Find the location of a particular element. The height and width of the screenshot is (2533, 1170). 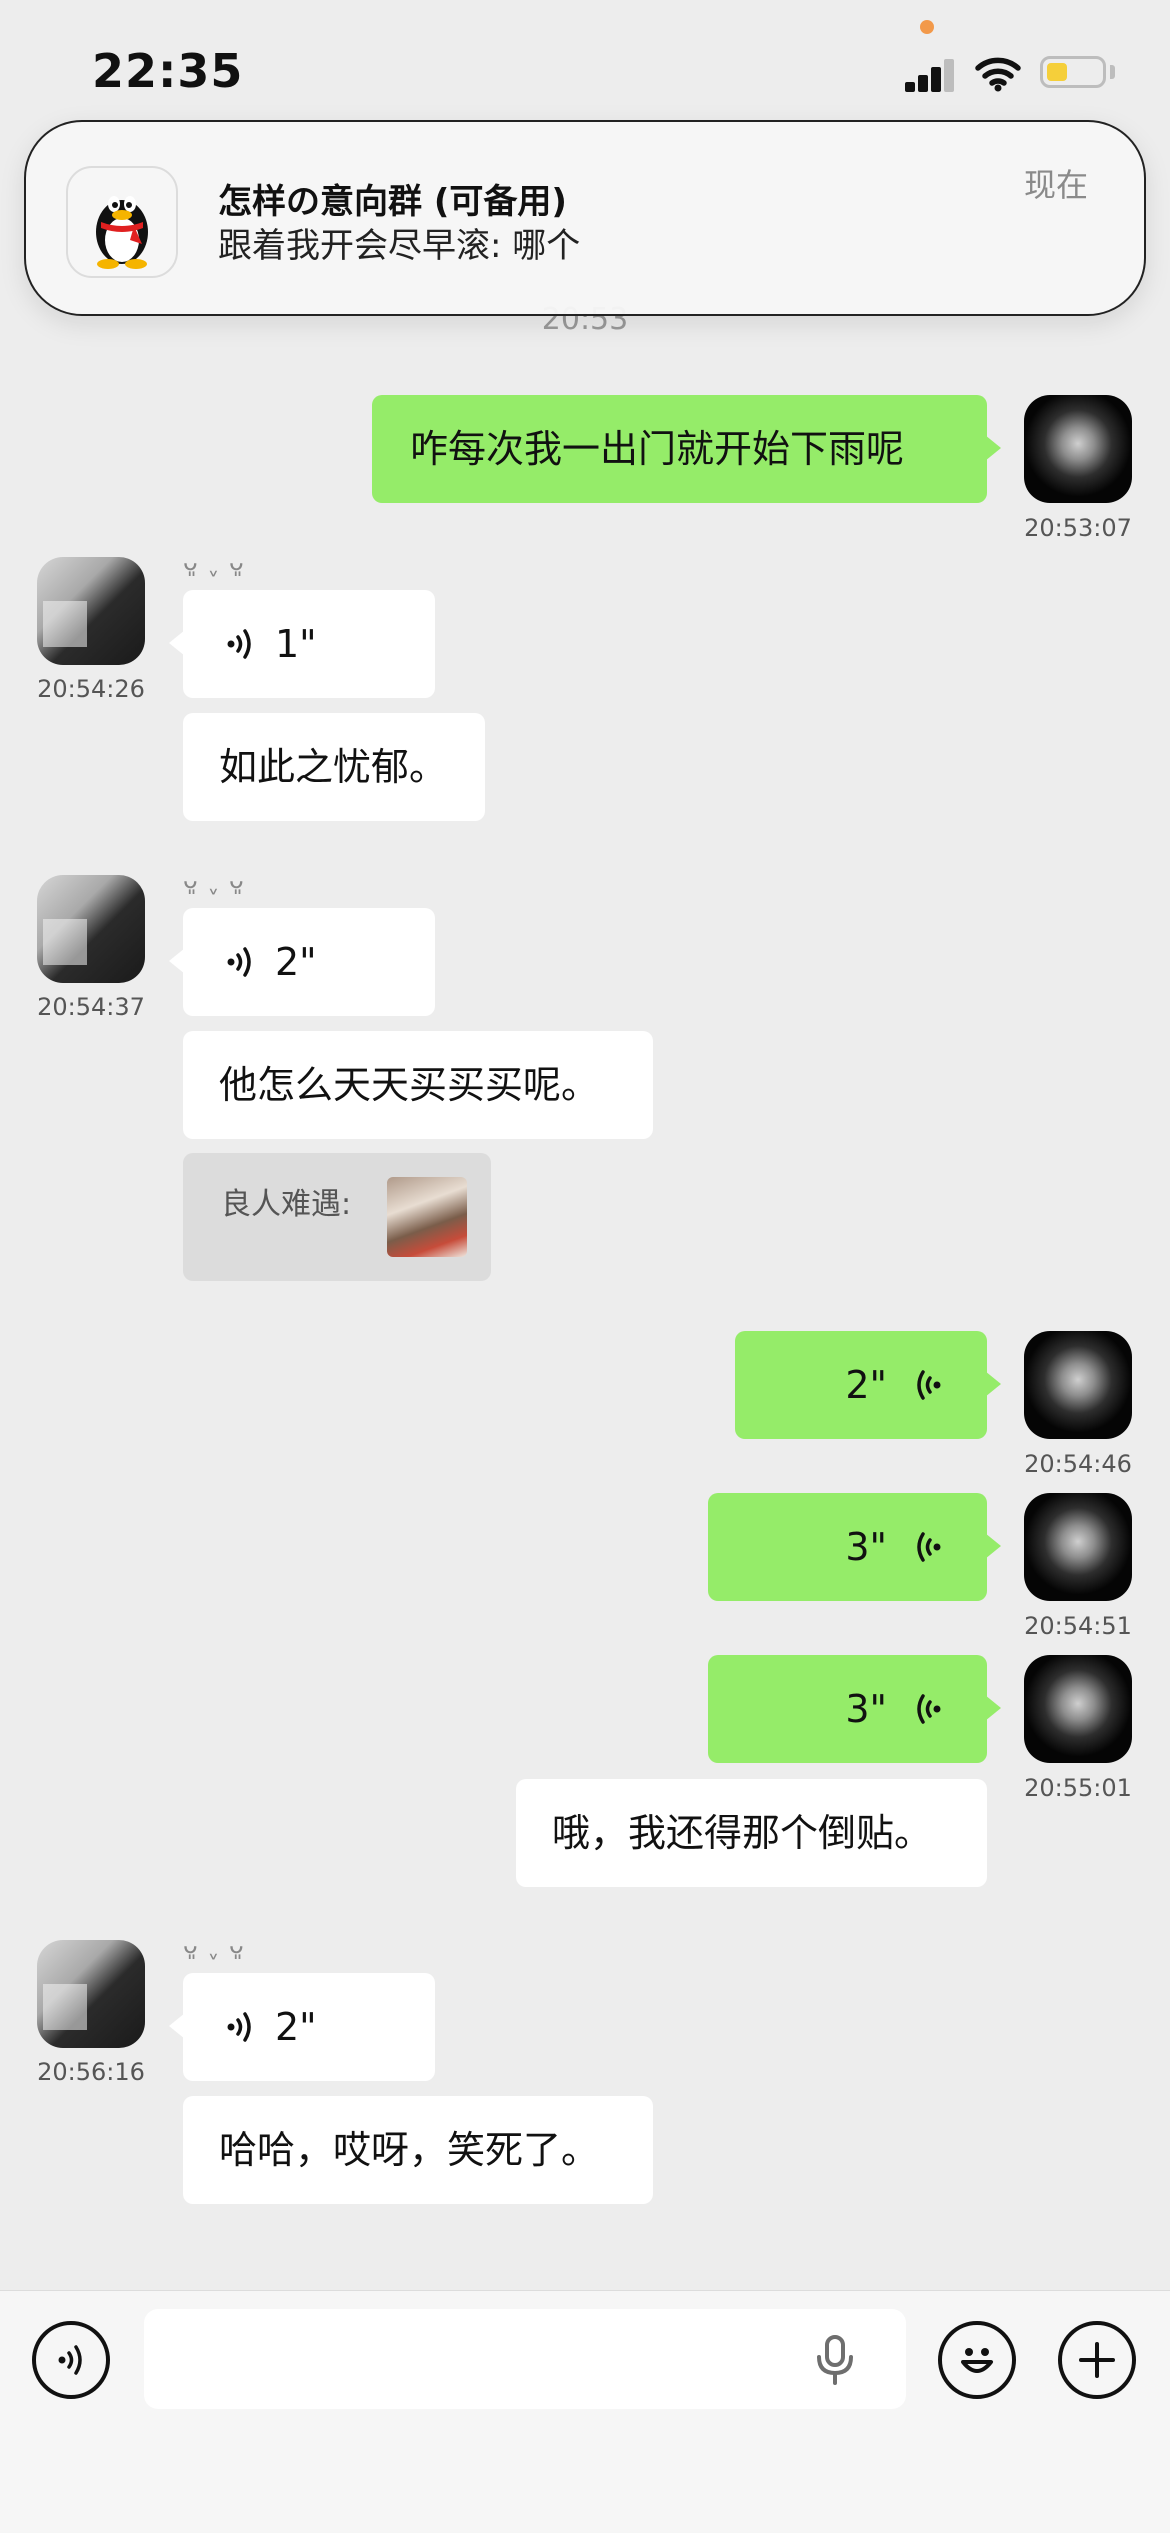

quoted-sender: 良人难遇: is located at coordinates (286, 1204).